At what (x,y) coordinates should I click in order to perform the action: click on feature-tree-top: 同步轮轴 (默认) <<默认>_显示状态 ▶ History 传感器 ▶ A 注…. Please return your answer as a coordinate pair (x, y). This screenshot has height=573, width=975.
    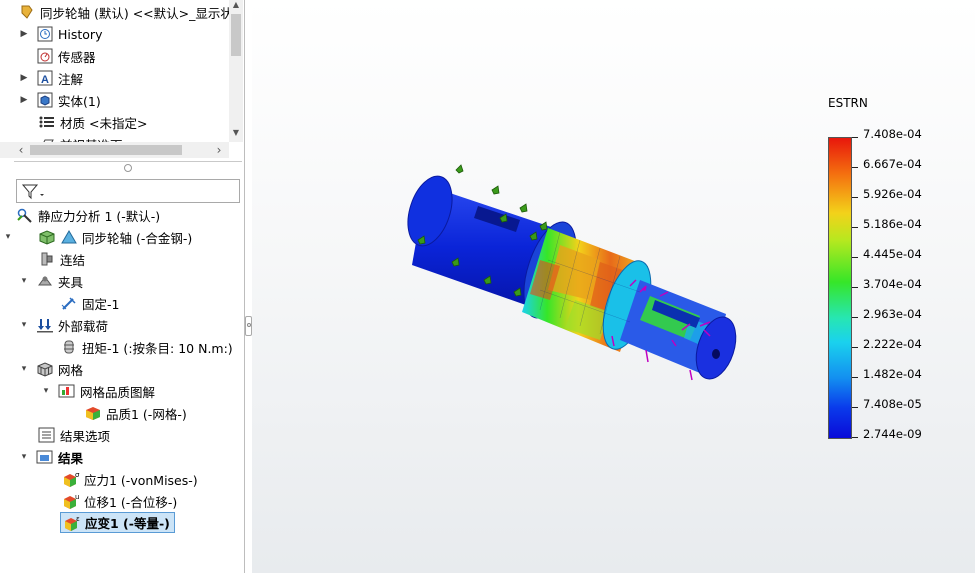
    Looking at the image, I should click on (121, 80).